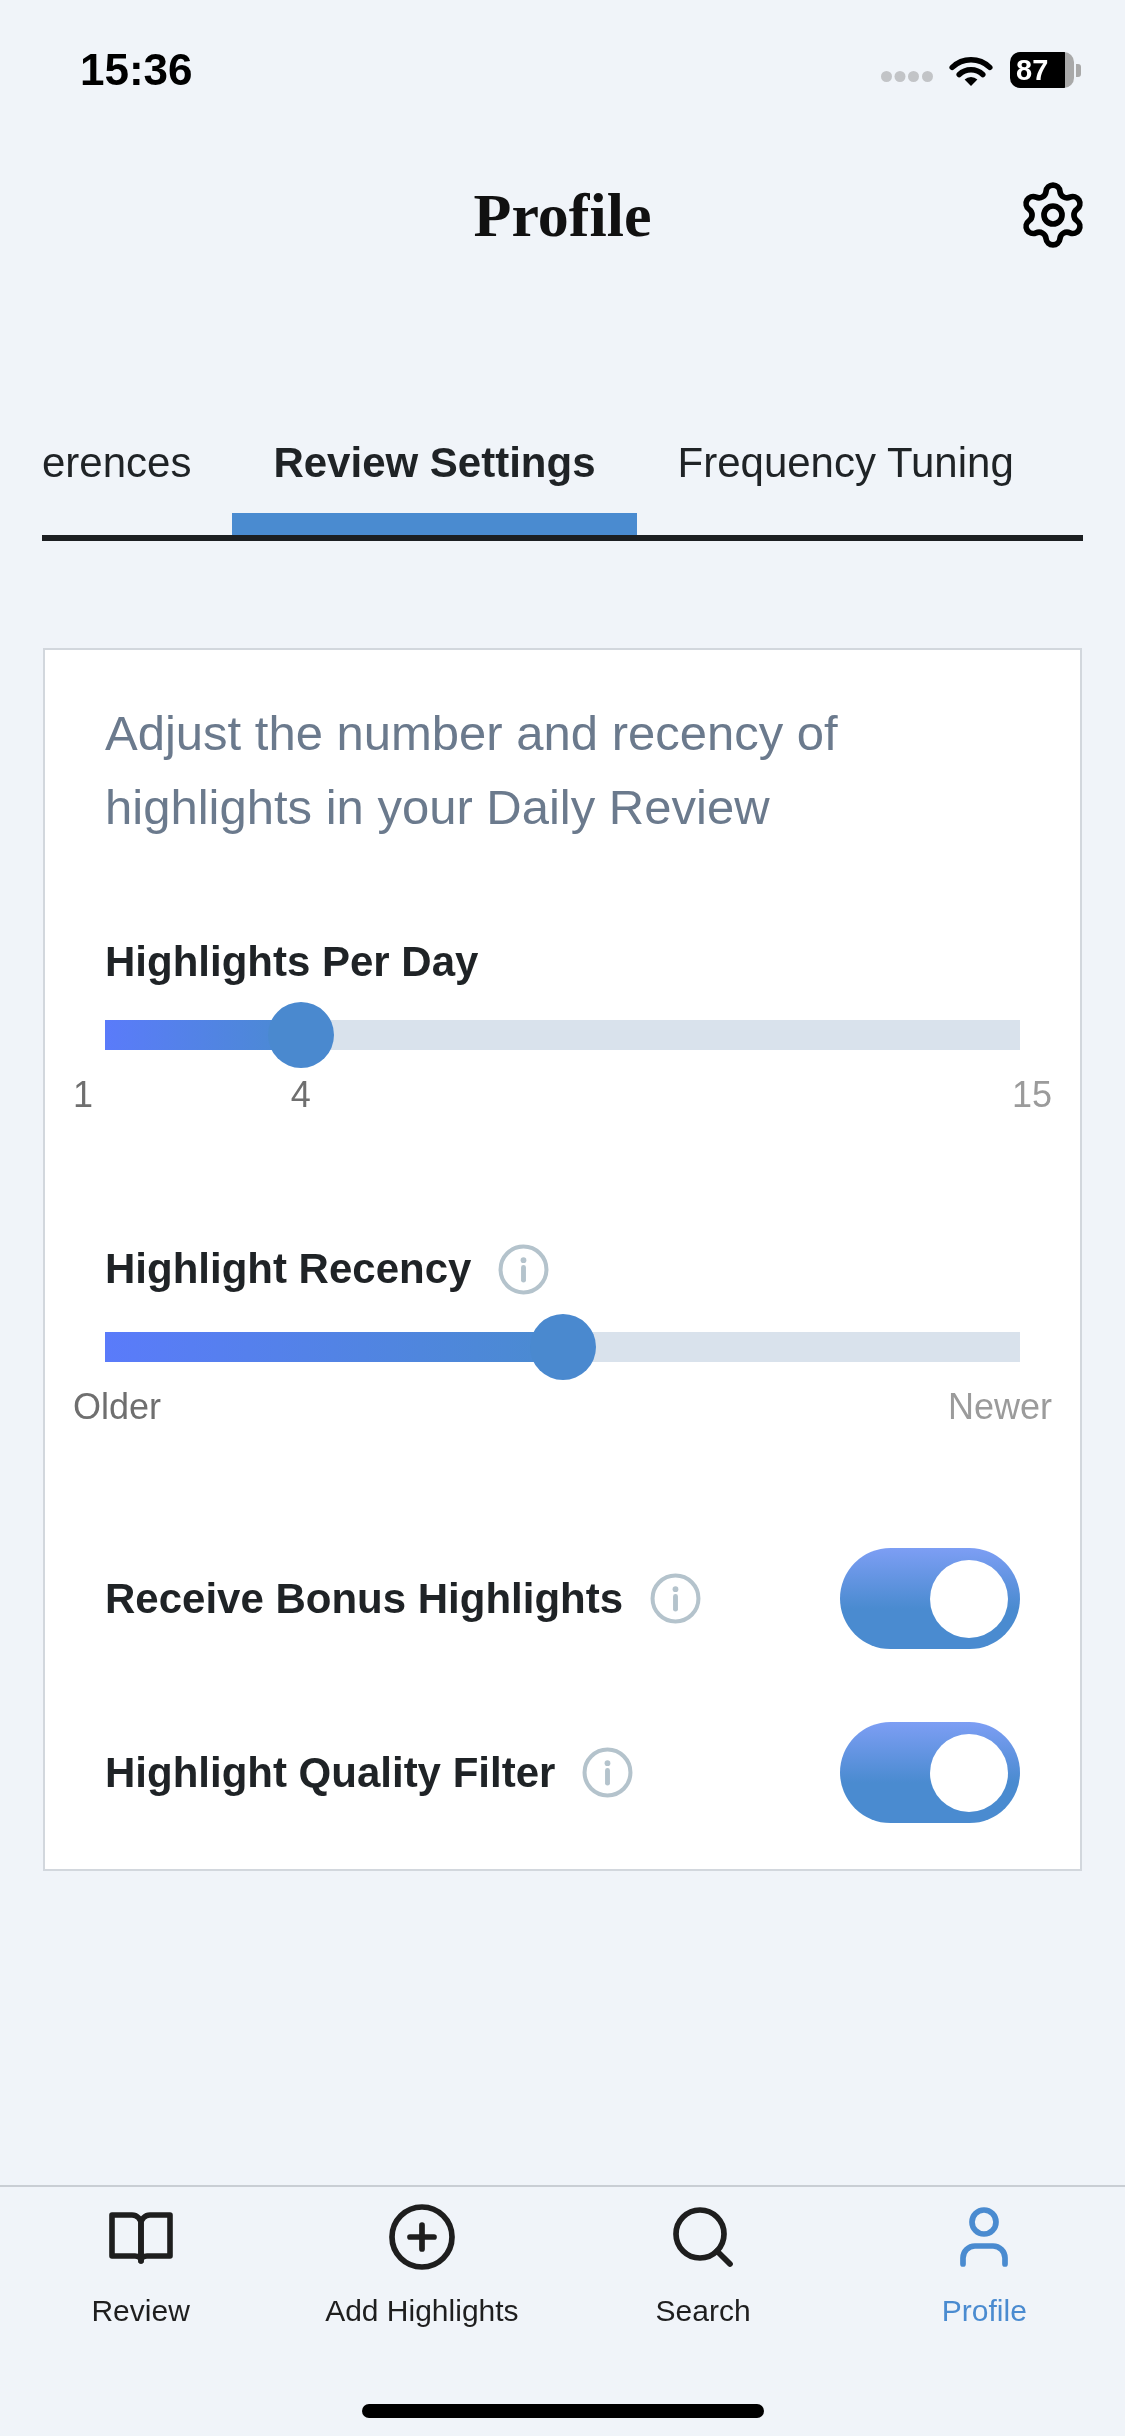  I want to click on setting-label: Highlights Per Day, so click(292, 962).